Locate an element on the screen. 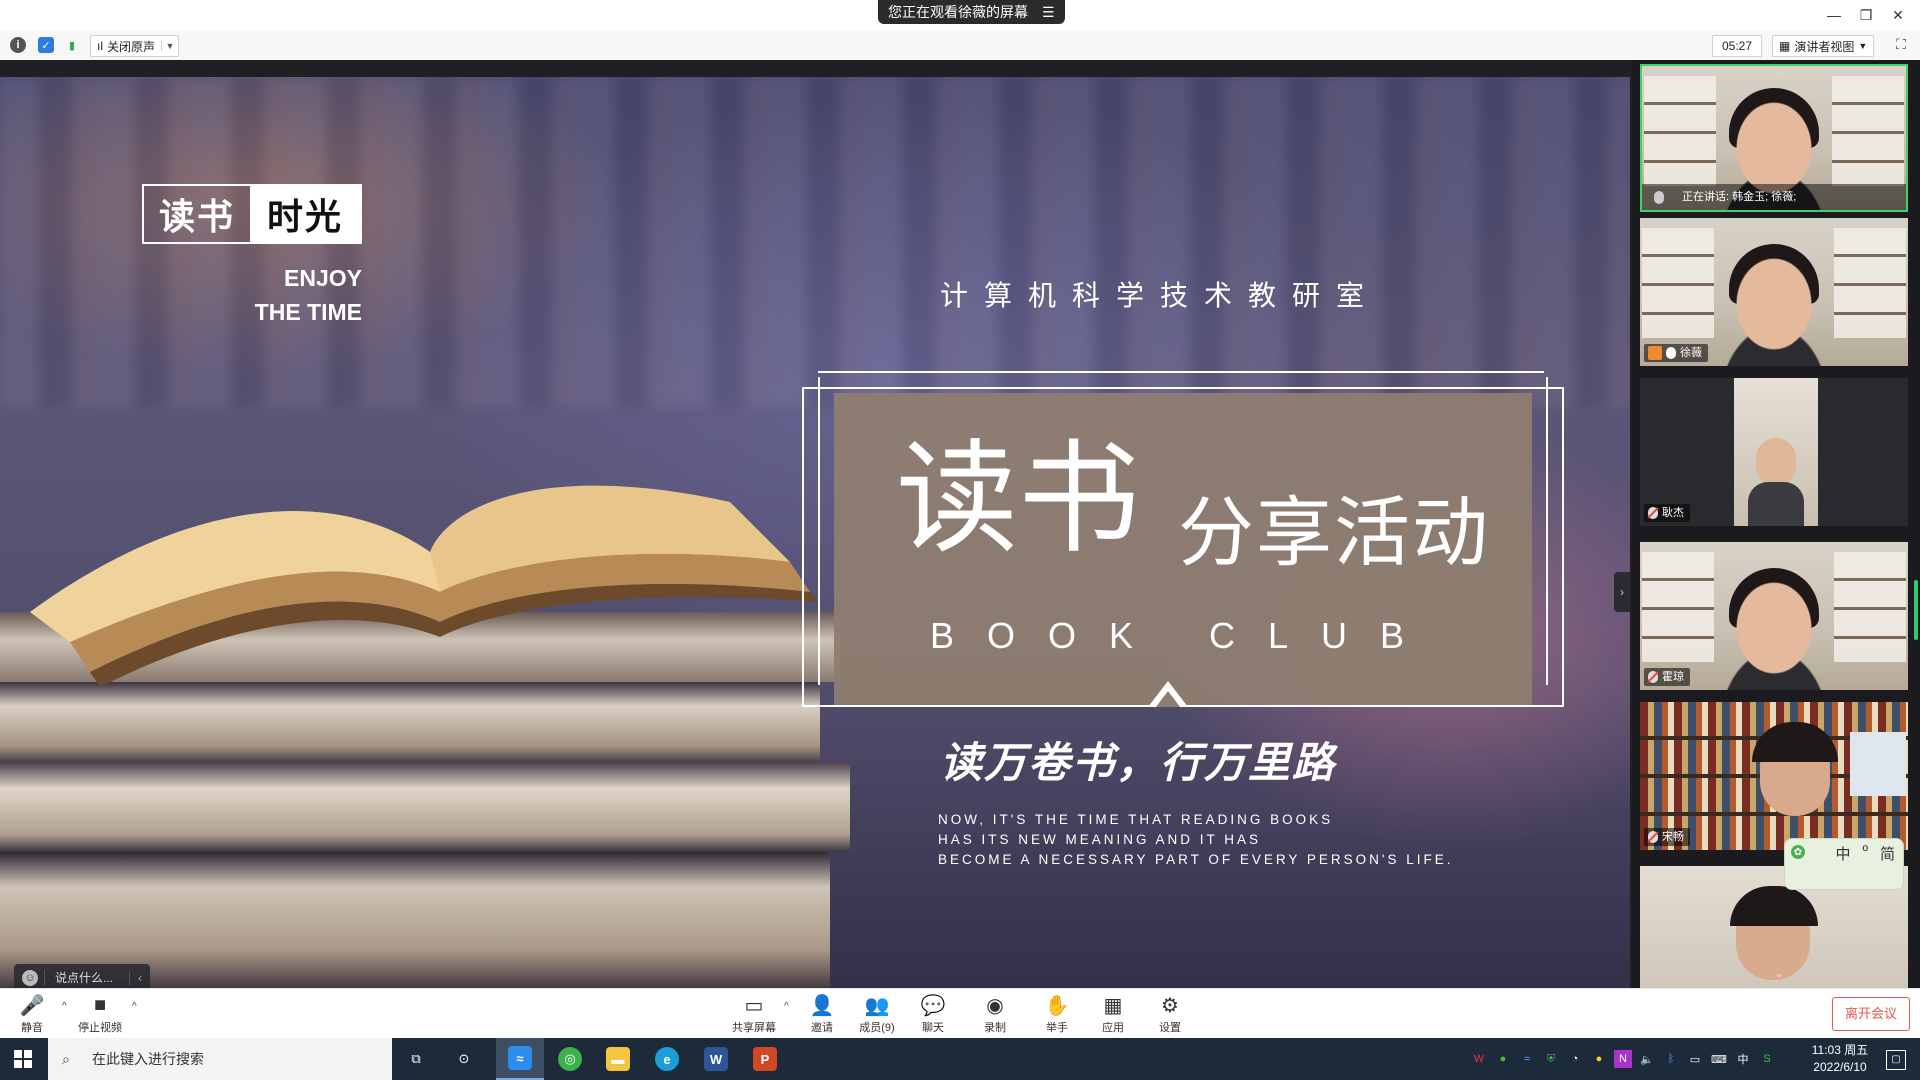  taskbar-app-powerpoint: P is located at coordinates (765, 1059).